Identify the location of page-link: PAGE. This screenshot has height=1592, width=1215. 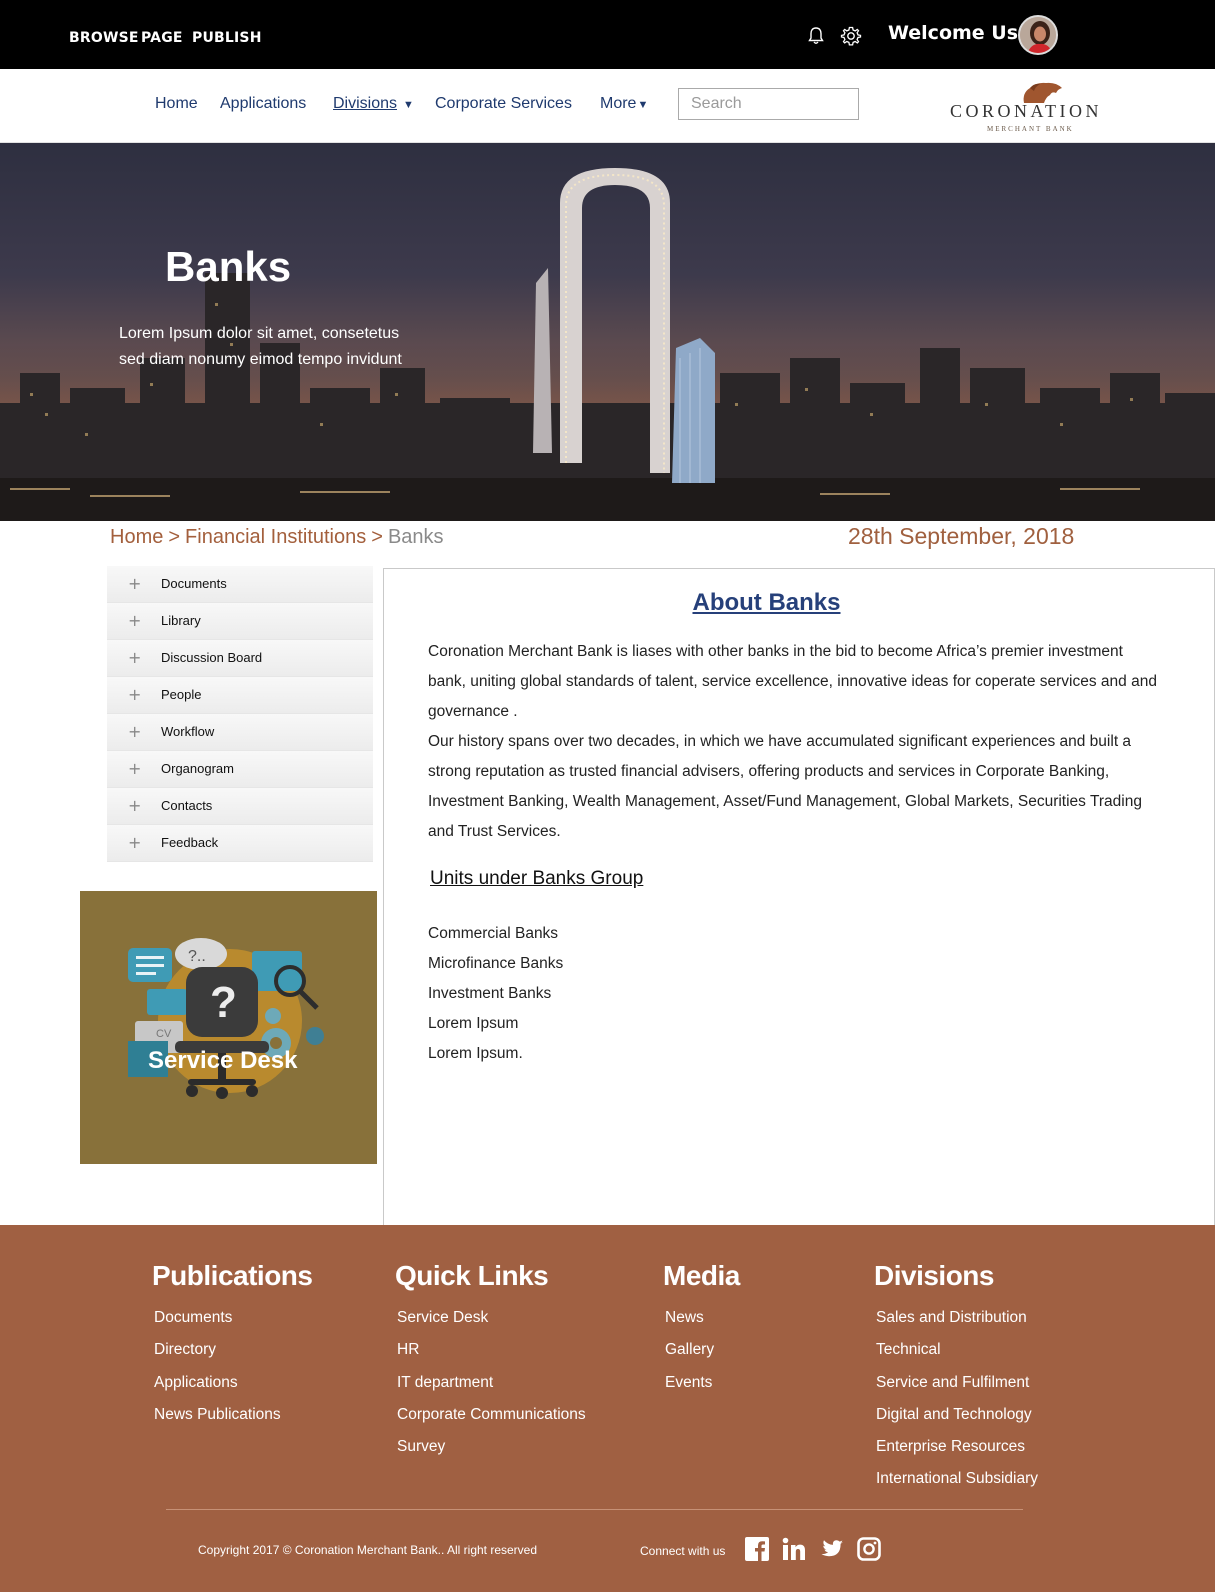
(162, 38).